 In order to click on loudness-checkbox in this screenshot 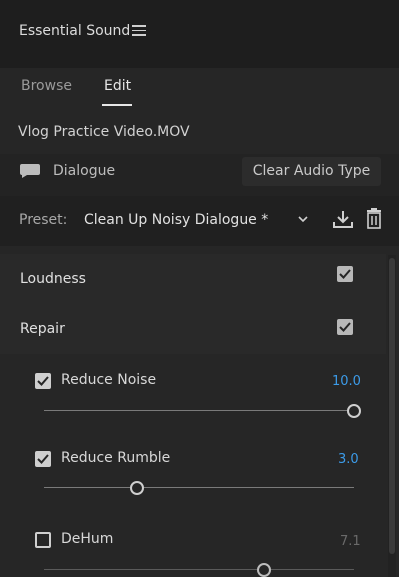, I will do `click(345, 274)`.